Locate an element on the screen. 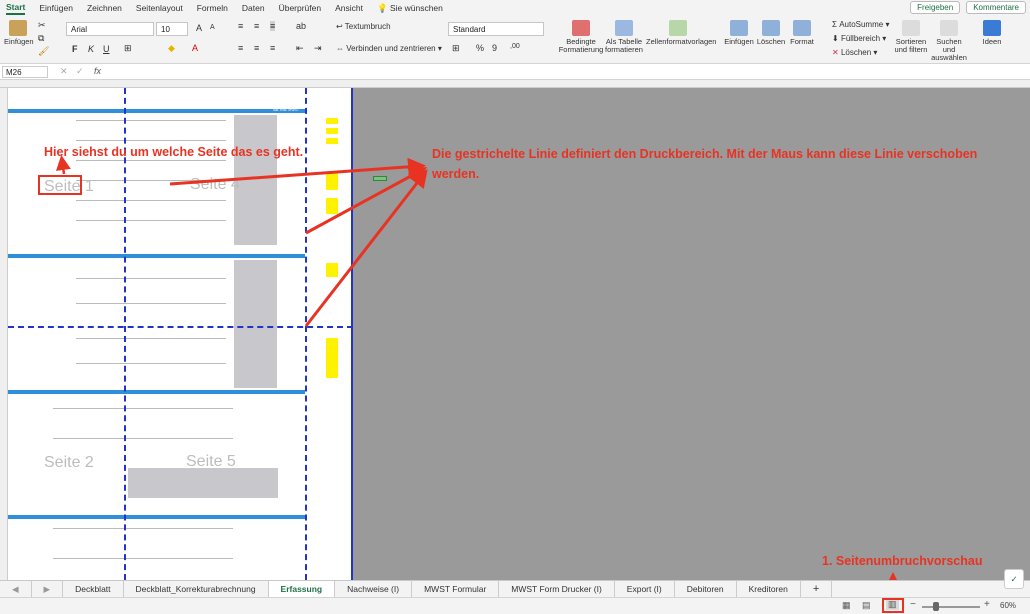 The width and height of the screenshot is (1030, 614). align-middle-icon: ≡ is located at coordinates (256, 26).